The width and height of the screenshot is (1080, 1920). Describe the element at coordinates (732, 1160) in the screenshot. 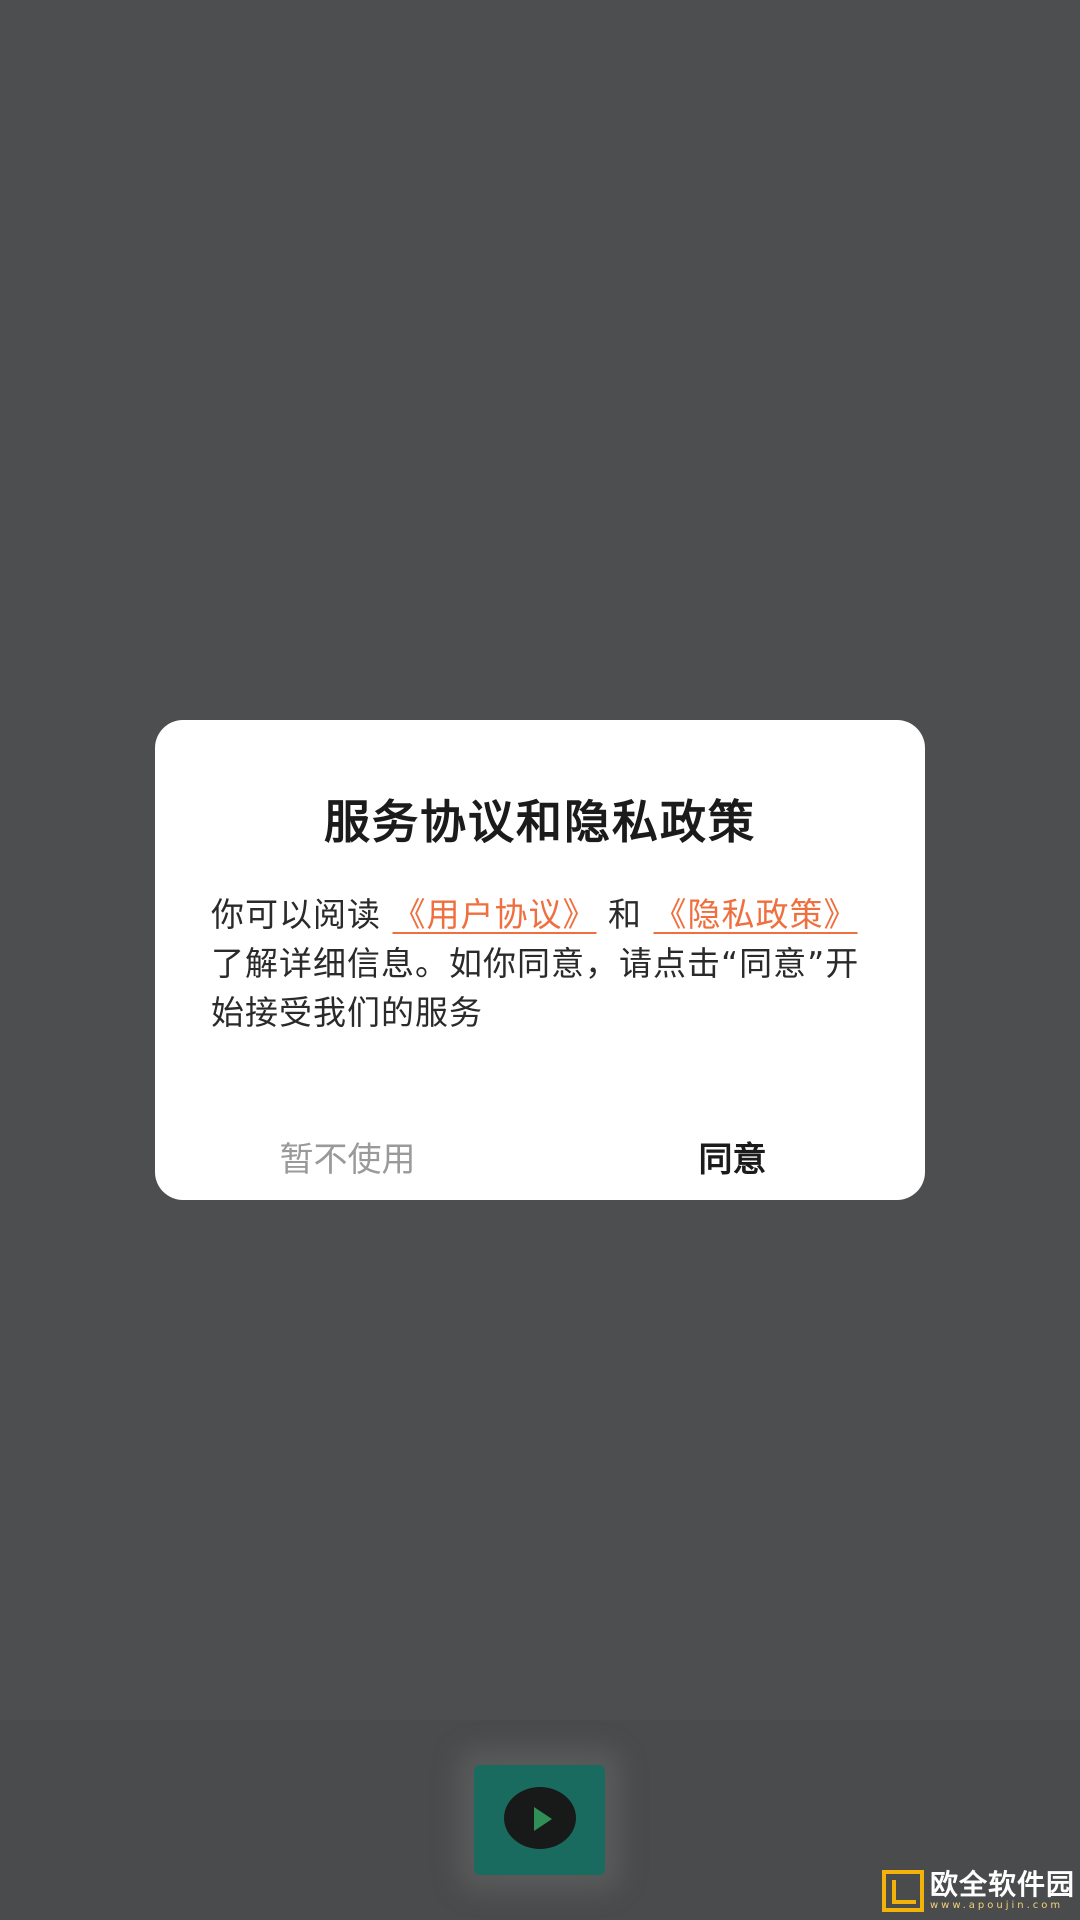

I see `agree-button: 同意` at that location.